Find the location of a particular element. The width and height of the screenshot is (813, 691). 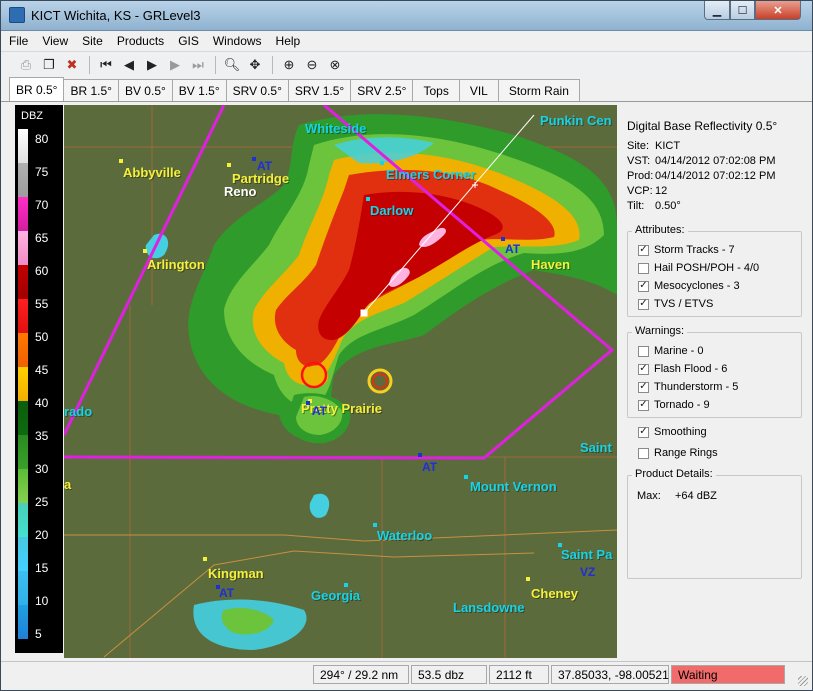

status-coords: 37.85033, -98.00521 is located at coordinates (610, 674).